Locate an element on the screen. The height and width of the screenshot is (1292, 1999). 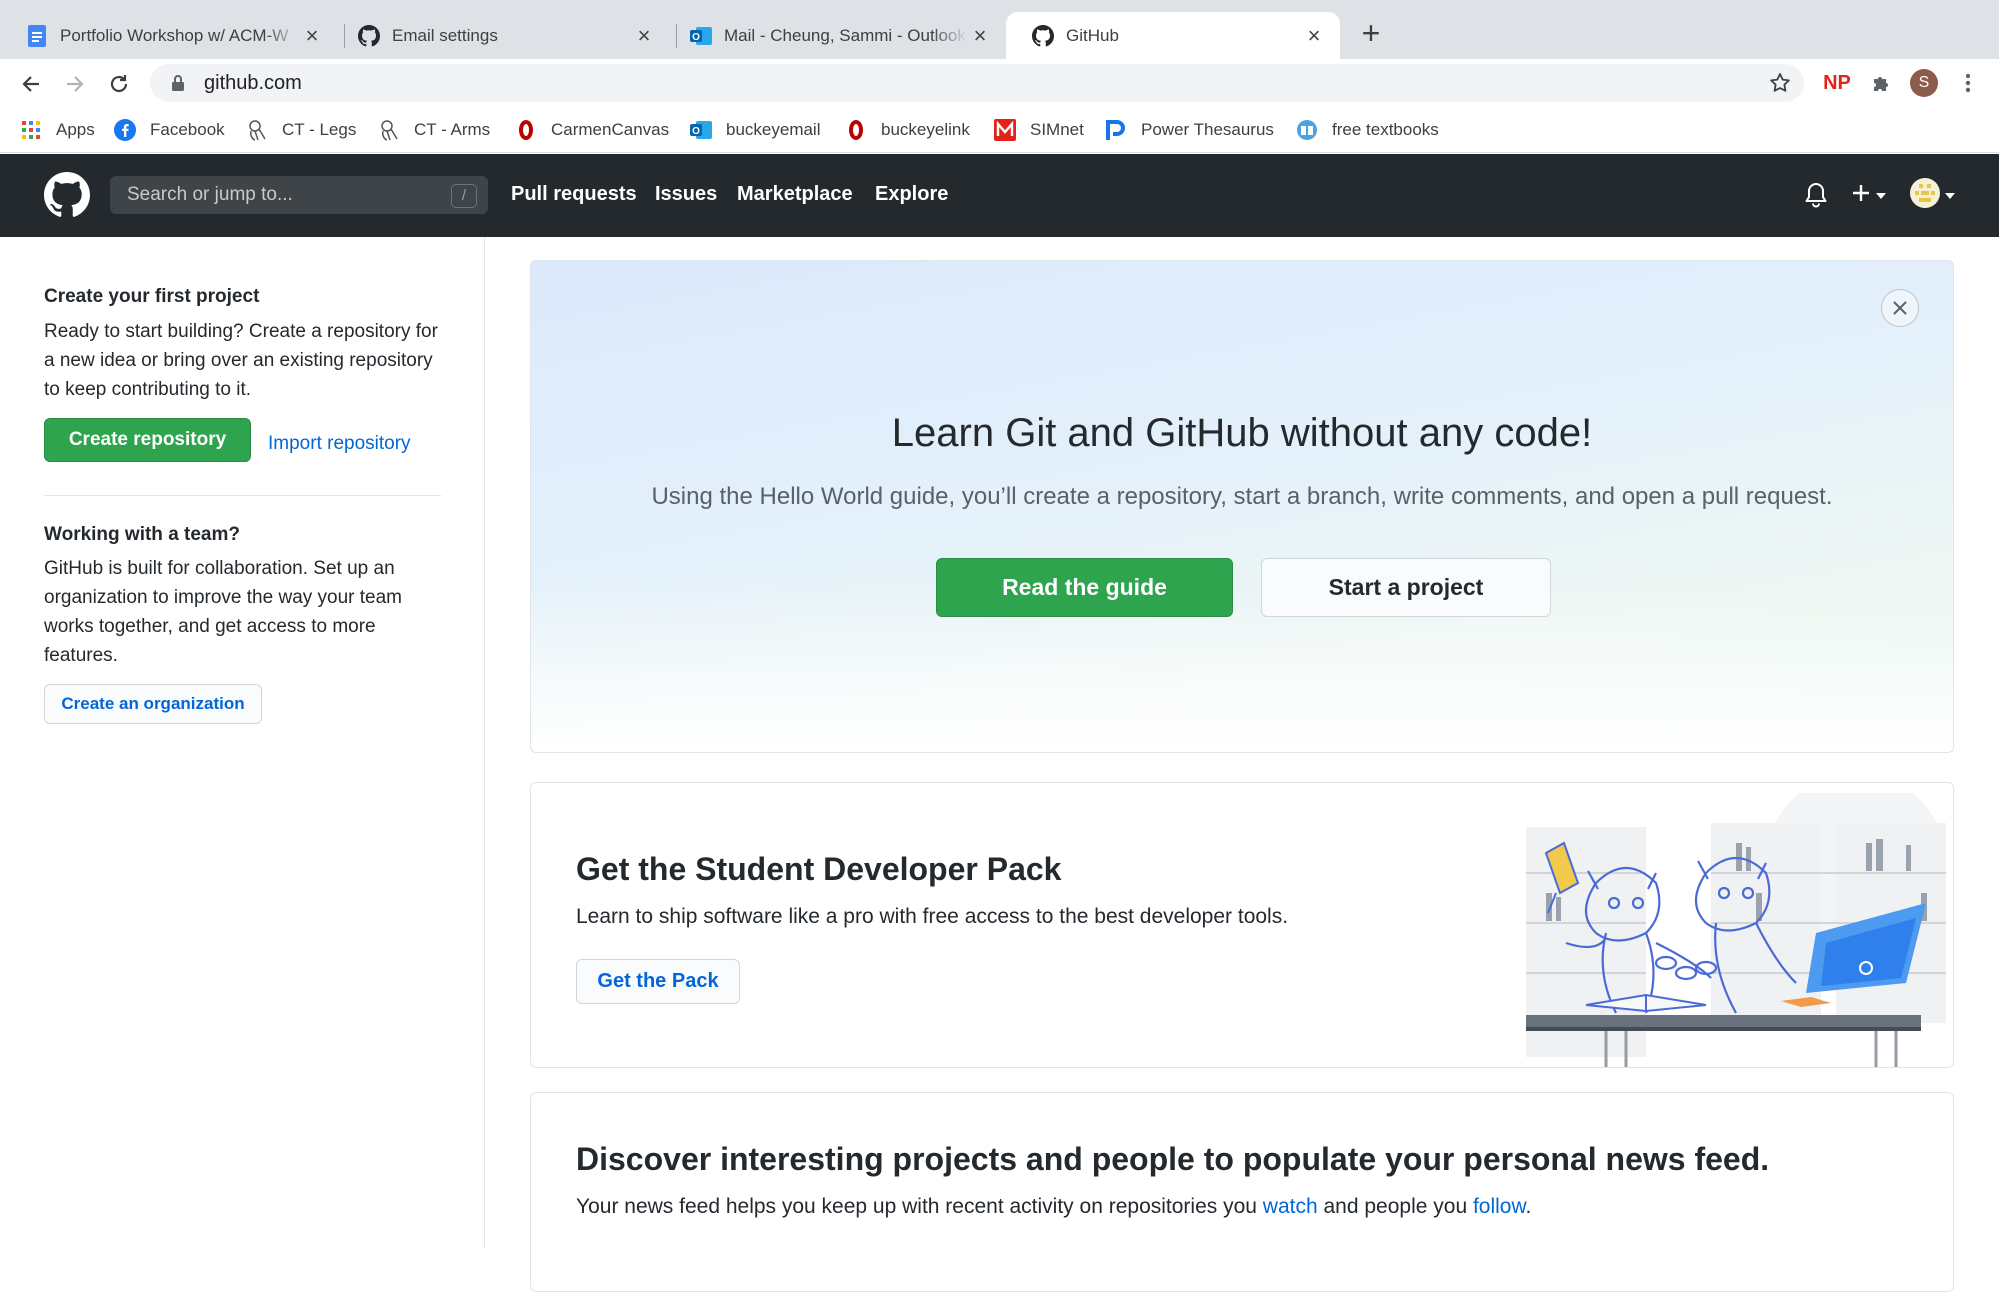
close-banner-button is located at coordinates (1900, 308).